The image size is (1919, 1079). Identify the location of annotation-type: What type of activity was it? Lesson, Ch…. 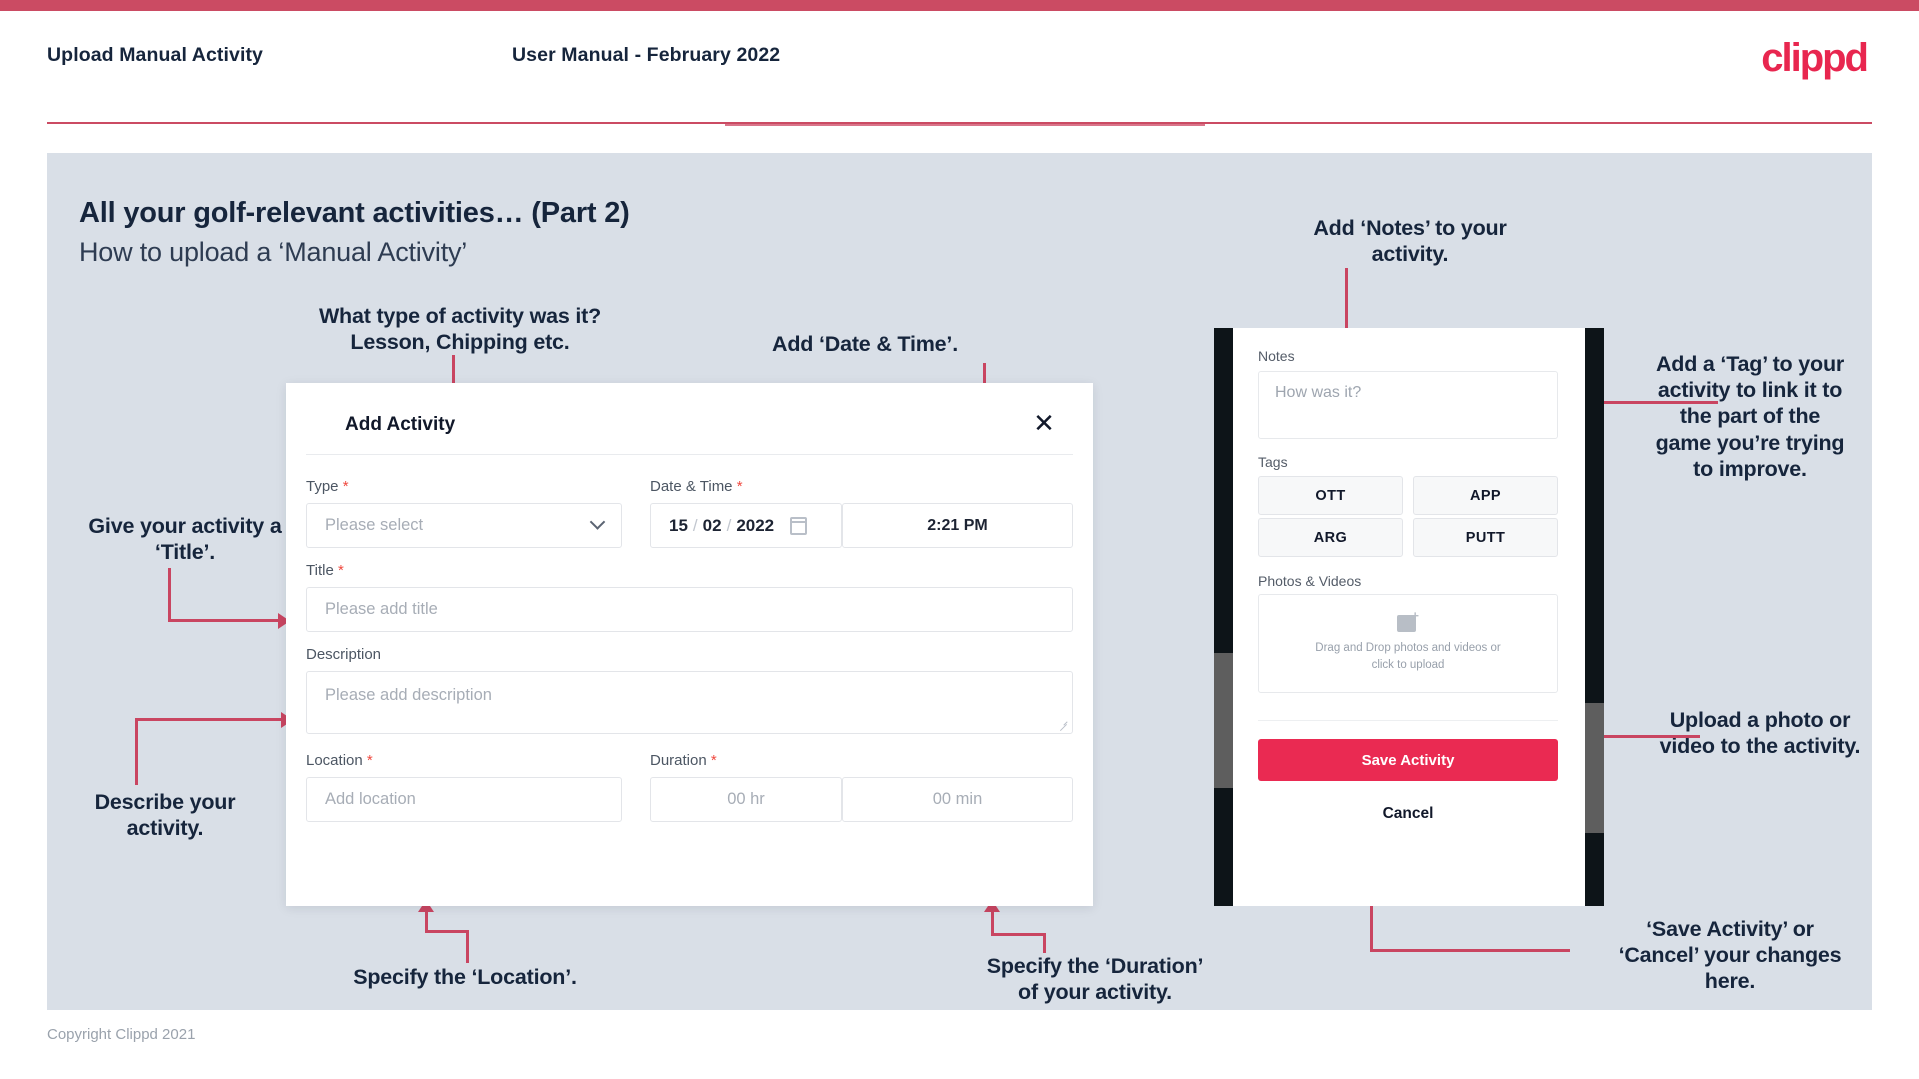
(460, 329).